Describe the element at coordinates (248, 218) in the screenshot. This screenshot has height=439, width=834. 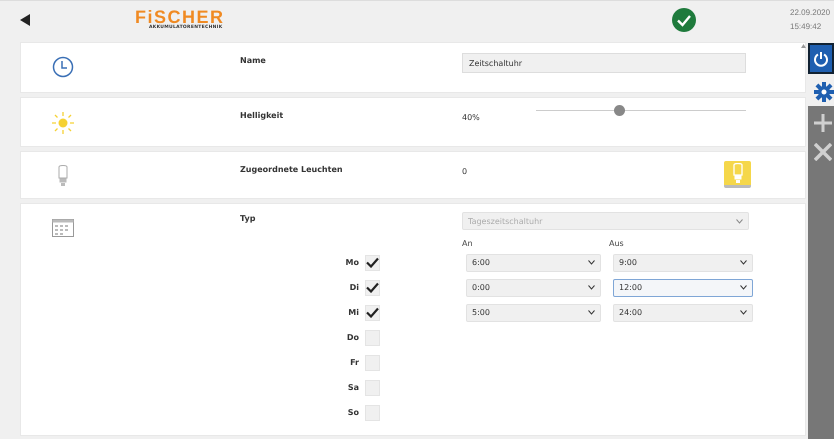
I see `field-label: Typ` at that location.